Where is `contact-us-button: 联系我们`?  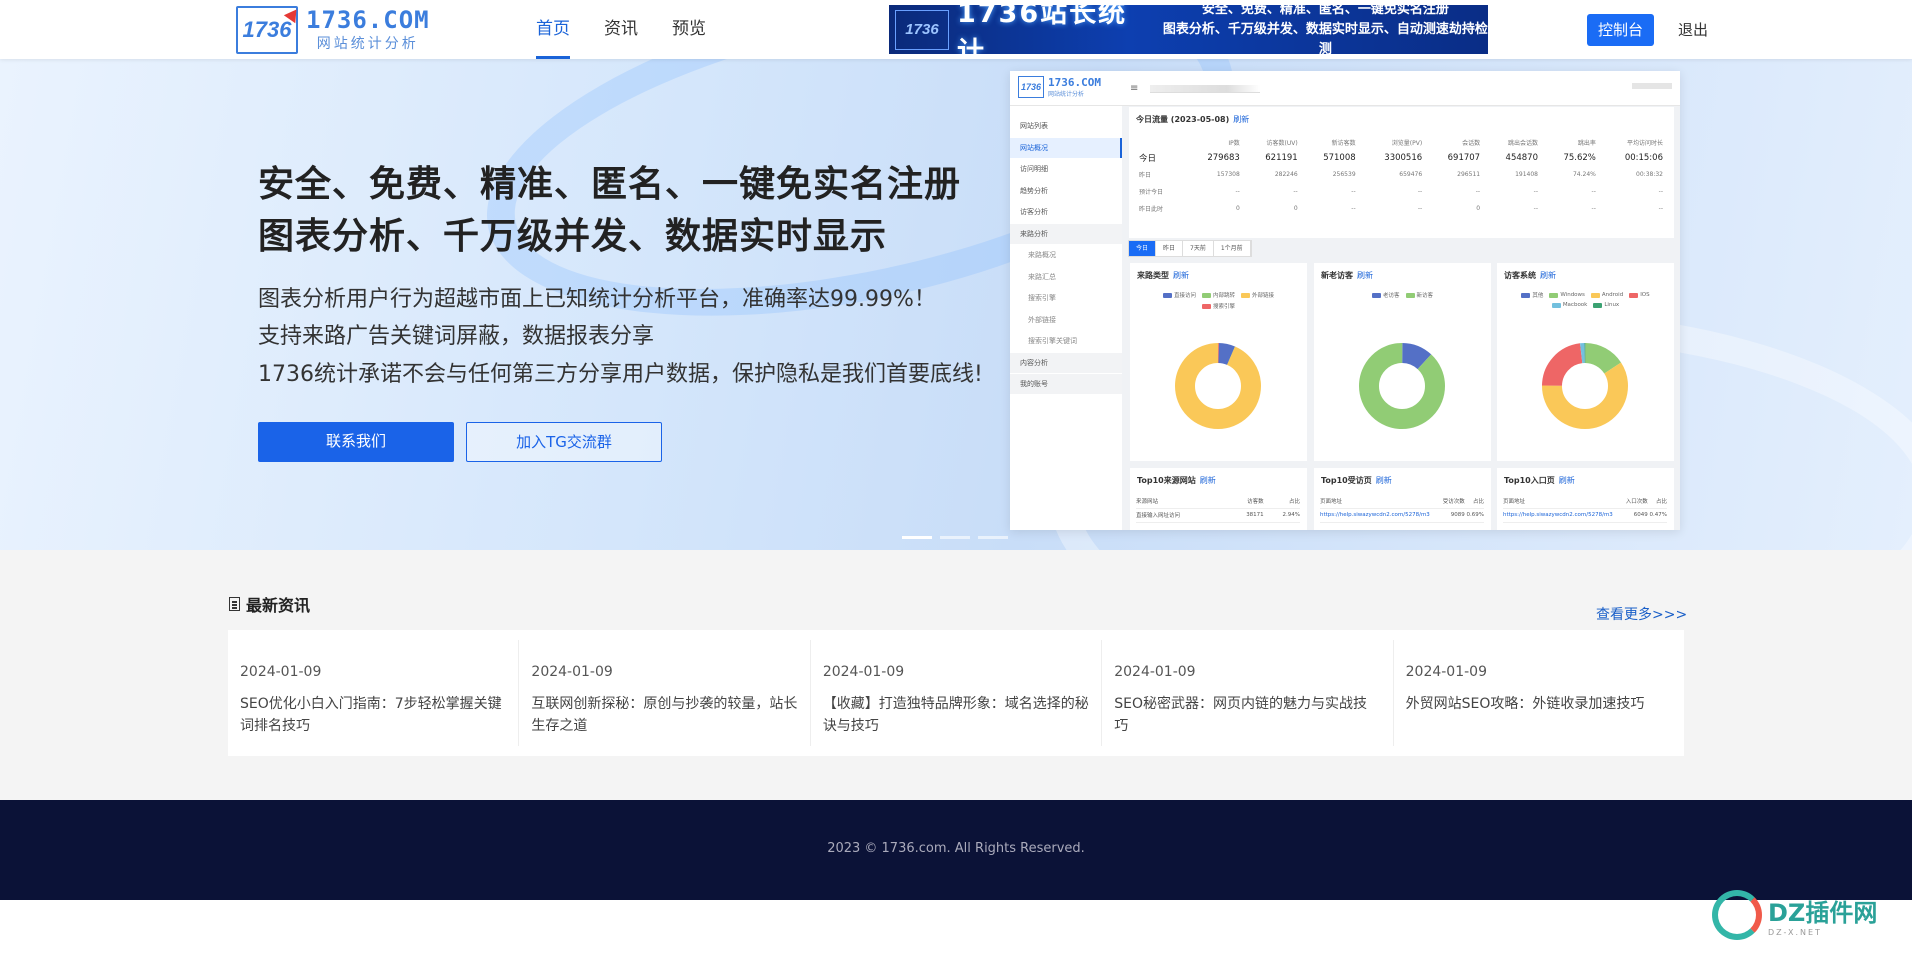
contact-us-button: 联系我们 is located at coordinates (356, 442).